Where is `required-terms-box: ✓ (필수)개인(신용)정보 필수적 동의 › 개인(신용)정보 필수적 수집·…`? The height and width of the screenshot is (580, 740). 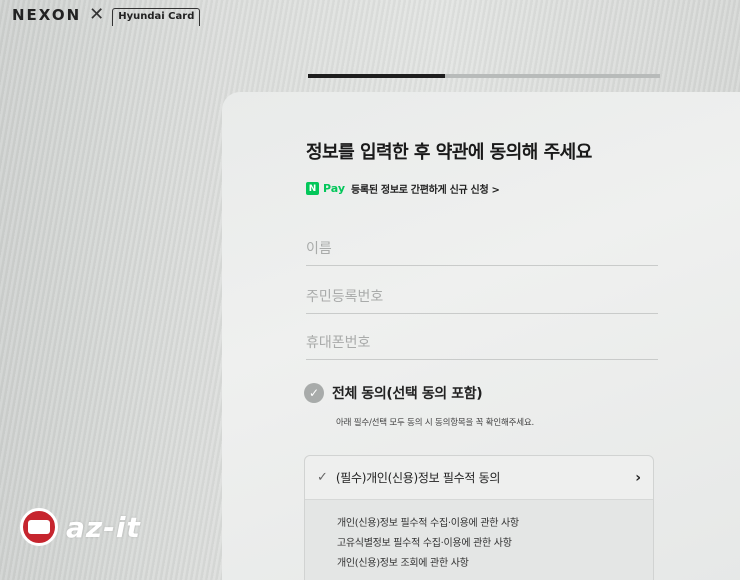
required-terms-box: ✓ (필수)개인(신용)정보 필수적 동의 › 개인(신용)정보 필수적 수집·… is located at coordinates (479, 517).